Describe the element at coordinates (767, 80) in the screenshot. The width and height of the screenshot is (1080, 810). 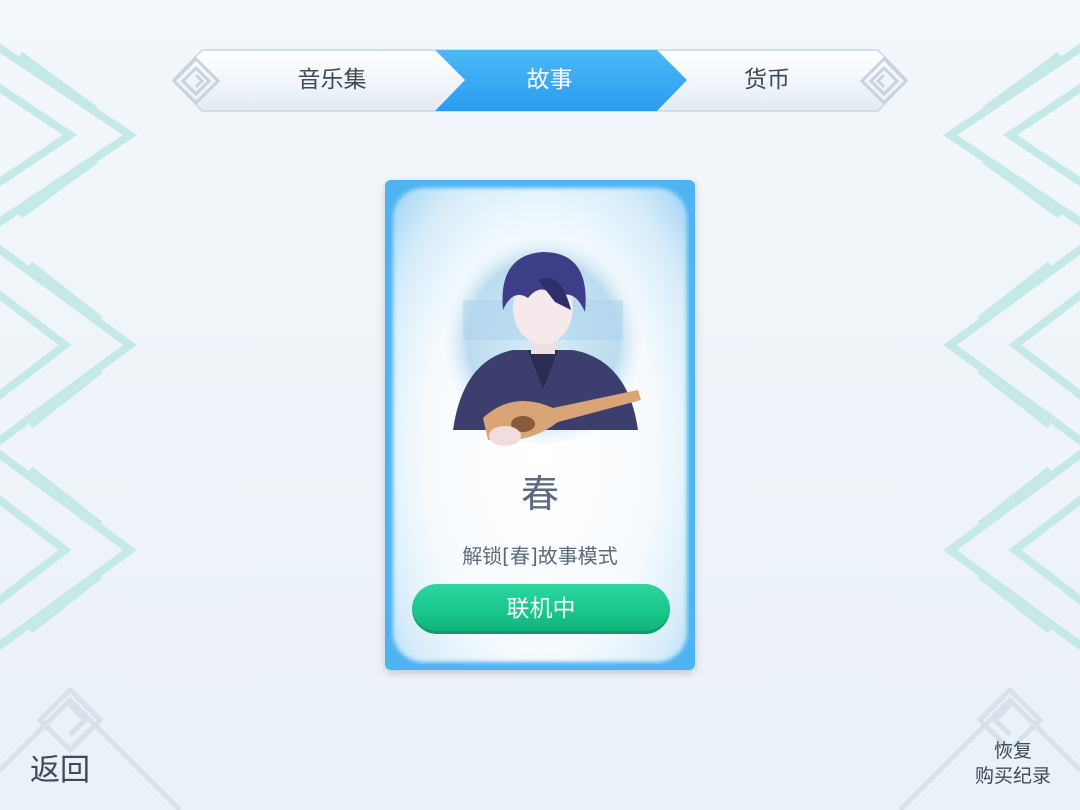
I see `tab-currency: 货币` at that location.